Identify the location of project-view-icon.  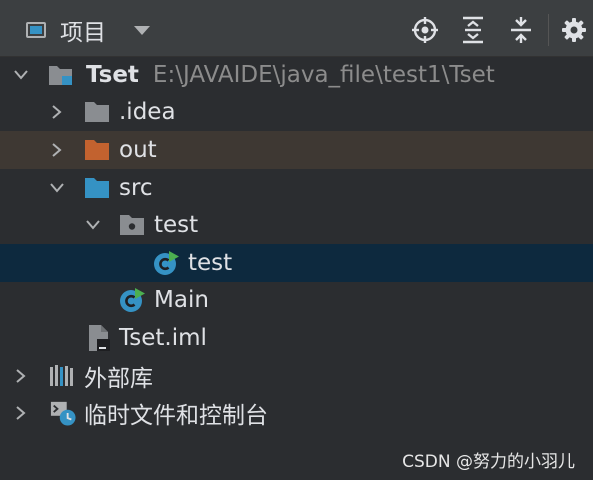
(36, 30).